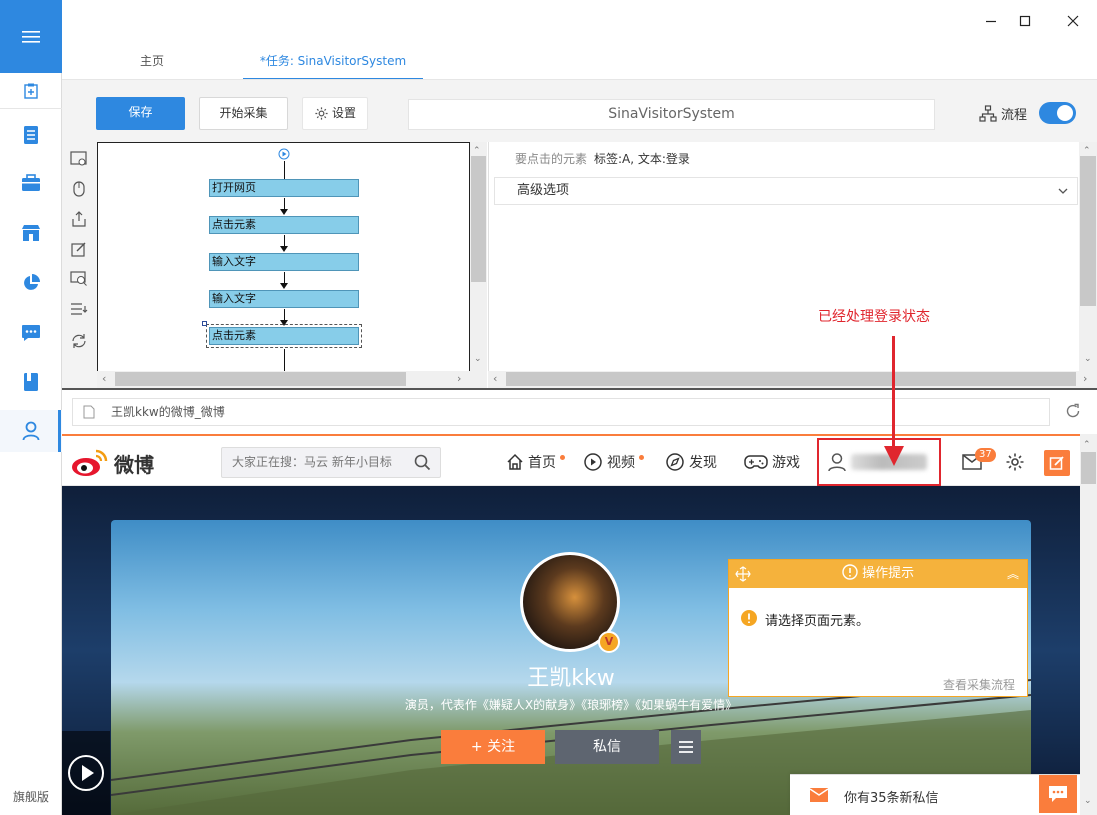 The image size is (1097, 815). Describe the element at coordinates (30, 797) in the screenshot. I see `edition-label: 旗舰版` at that location.